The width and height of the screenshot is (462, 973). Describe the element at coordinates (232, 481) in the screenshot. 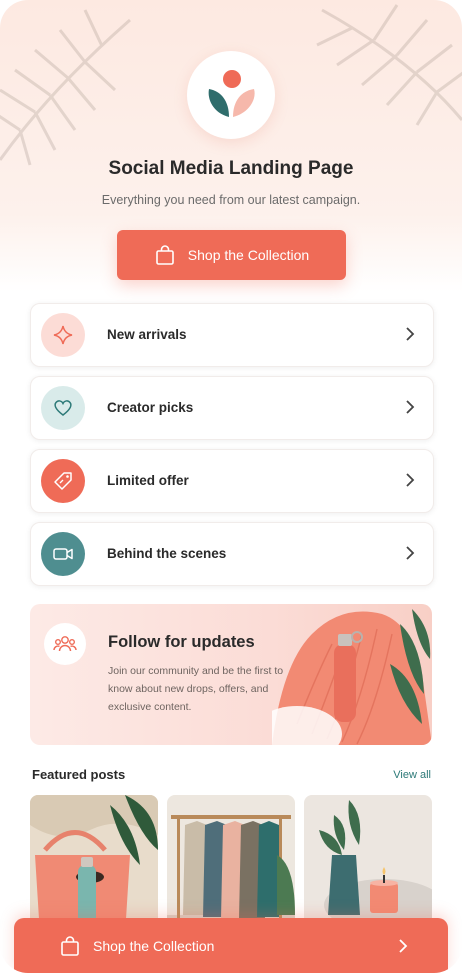

I see `menu-item-limited-offer: Limited offer` at that location.